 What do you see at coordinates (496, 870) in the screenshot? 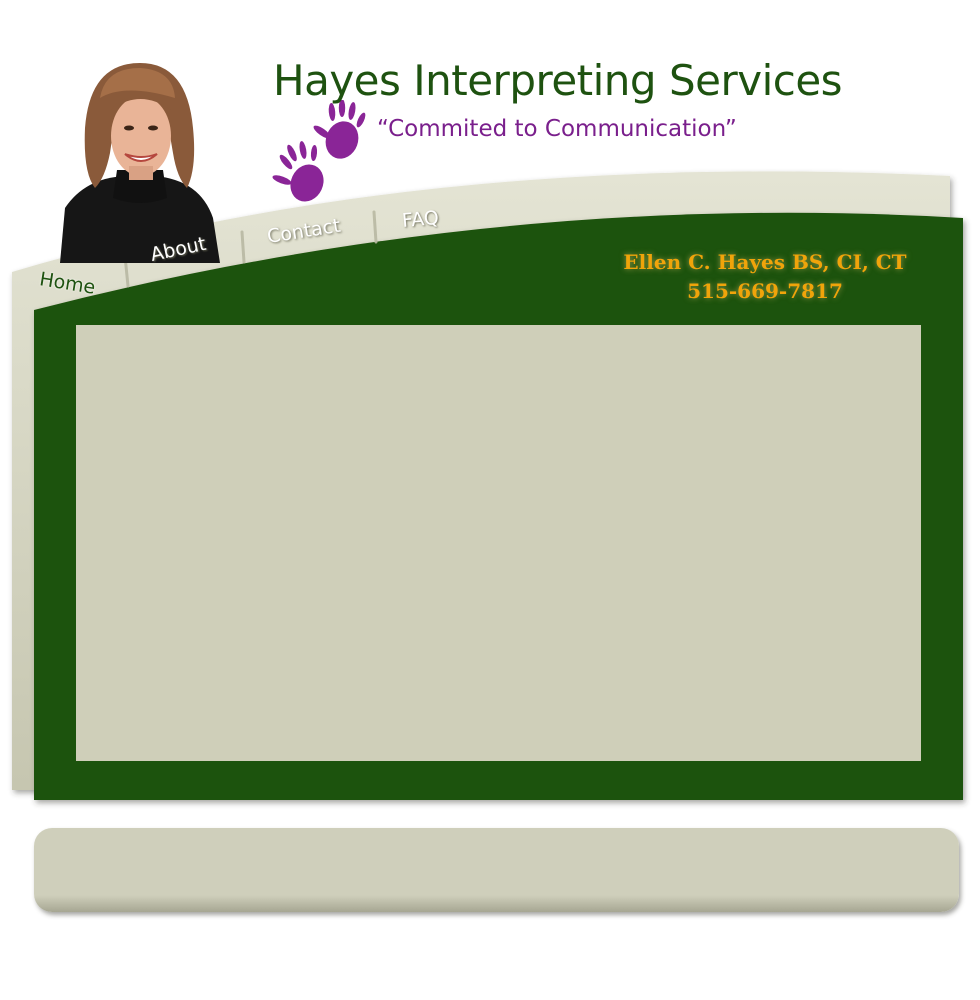
I see `footer-bar` at bounding box center [496, 870].